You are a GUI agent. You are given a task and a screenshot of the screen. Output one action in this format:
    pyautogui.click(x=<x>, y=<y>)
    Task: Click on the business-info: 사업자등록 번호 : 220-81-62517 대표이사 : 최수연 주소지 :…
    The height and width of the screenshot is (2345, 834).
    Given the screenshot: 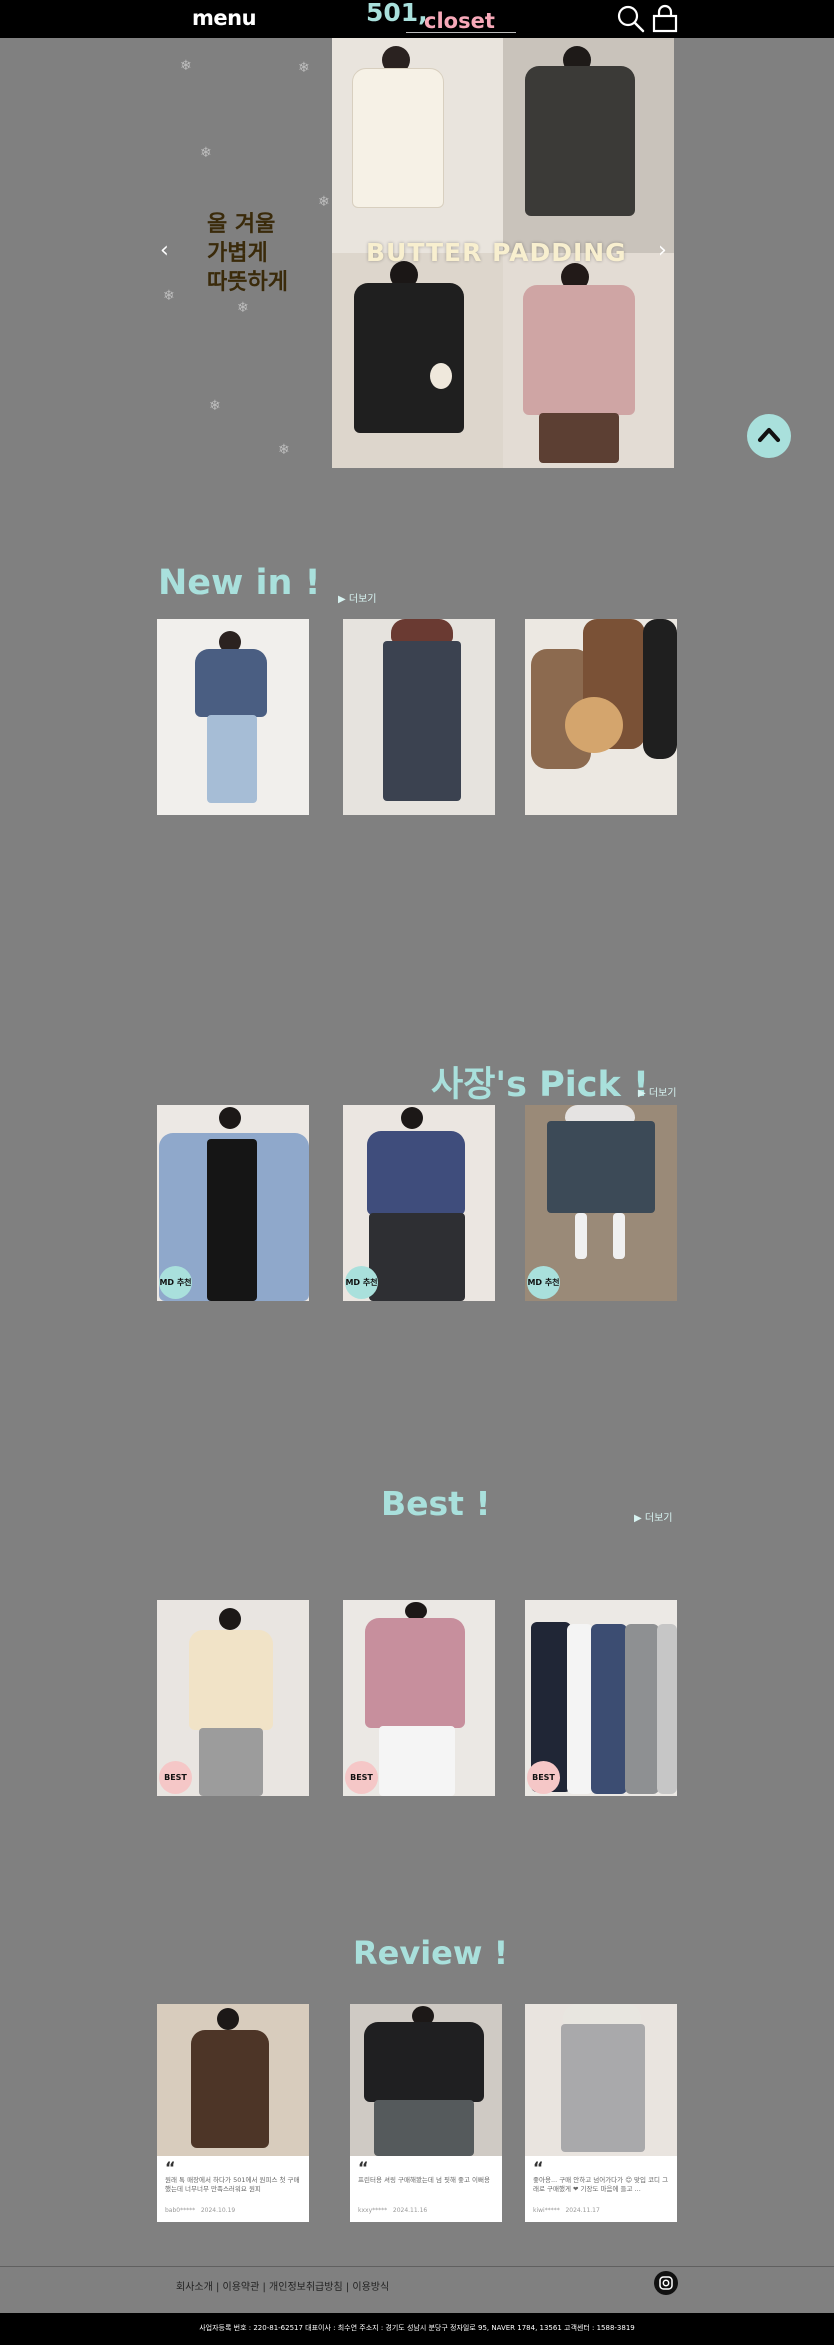 What is the action you would take?
    pyautogui.click(x=417, y=2328)
    